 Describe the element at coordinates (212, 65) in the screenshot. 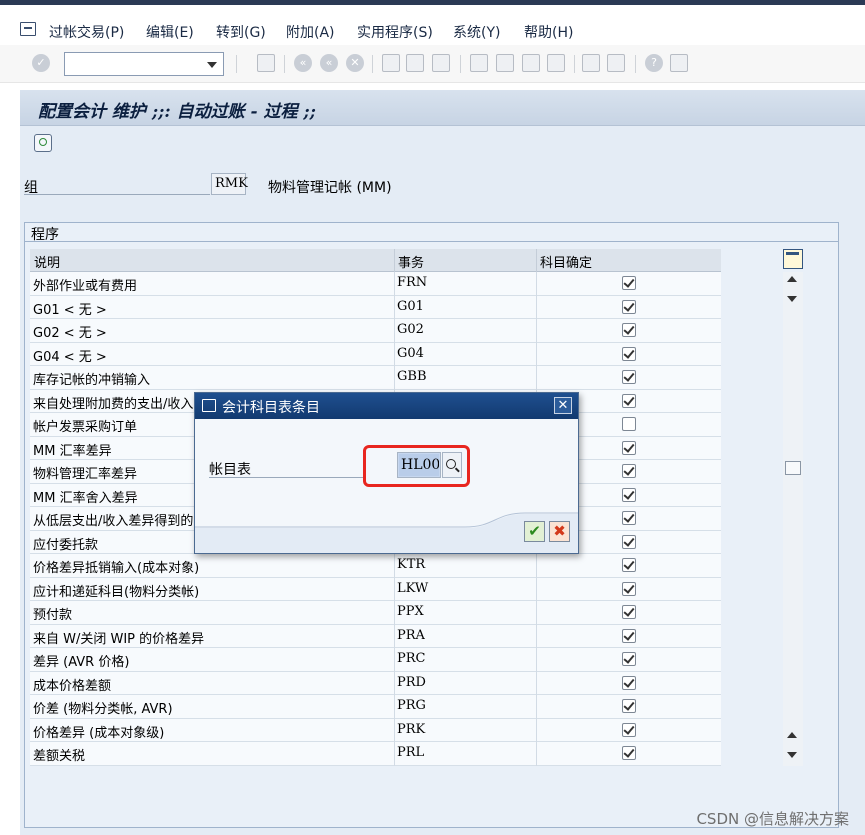

I see `chevron-down-icon` at that location.